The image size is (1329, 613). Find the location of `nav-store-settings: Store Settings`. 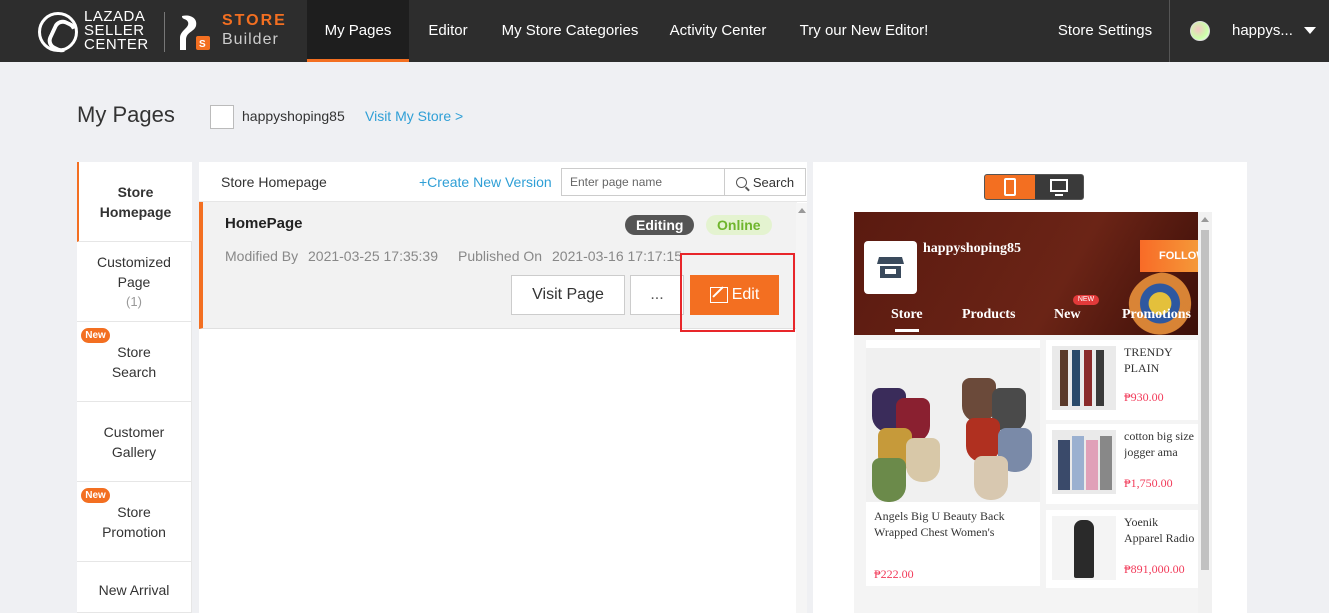

nav-store-settings: Store Settings is located at coordinates (1105, 31).